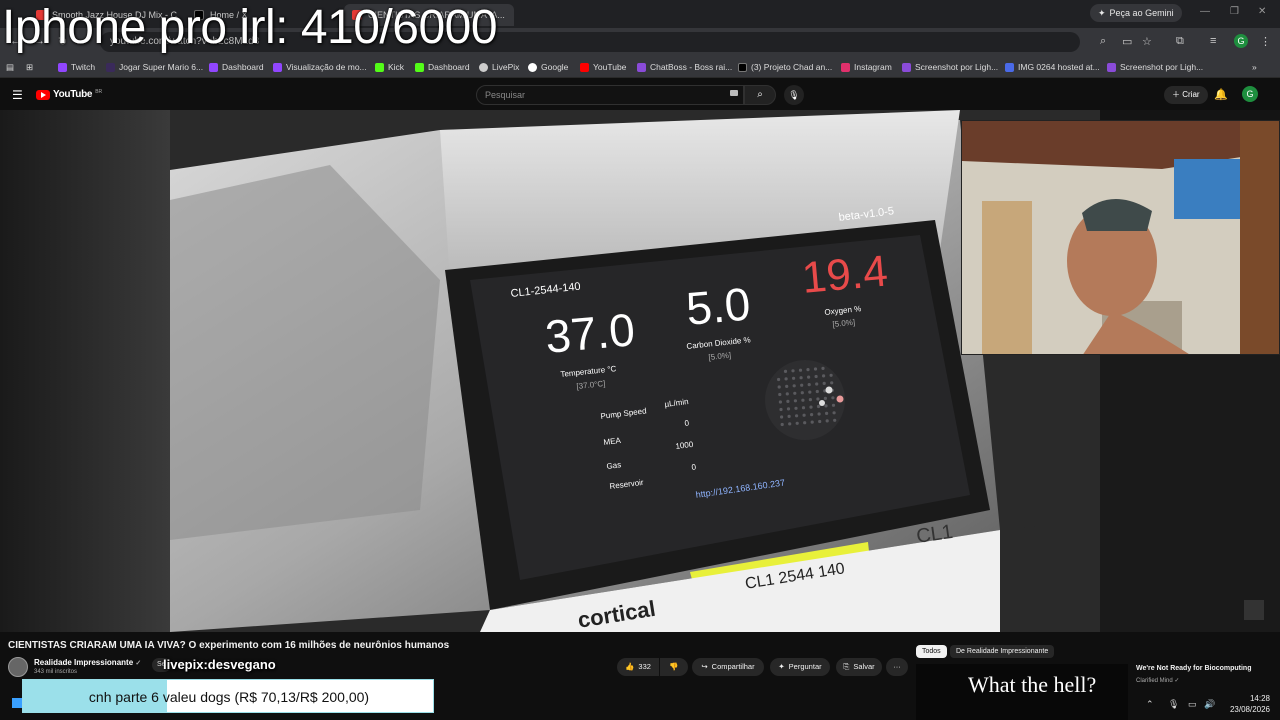 The height and width of the screenshot is (720, 1280). Describe the element at coordinates (1241, 41) in the screenshot. I see `browser-profile-avatar: G` at that location.